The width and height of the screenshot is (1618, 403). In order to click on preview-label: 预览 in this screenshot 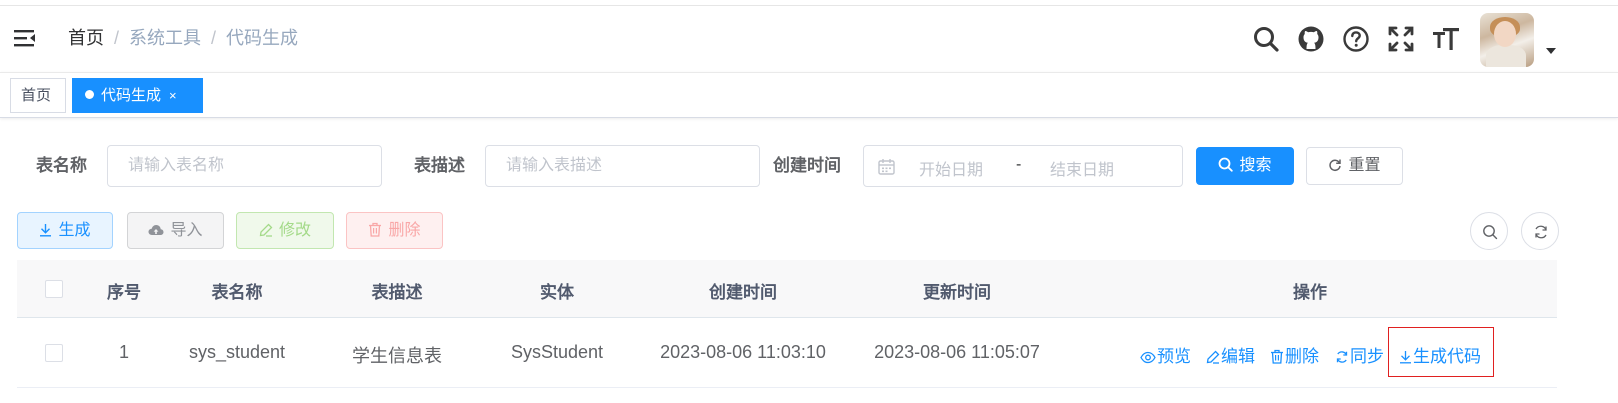, I will do `click(1174, 356)`.